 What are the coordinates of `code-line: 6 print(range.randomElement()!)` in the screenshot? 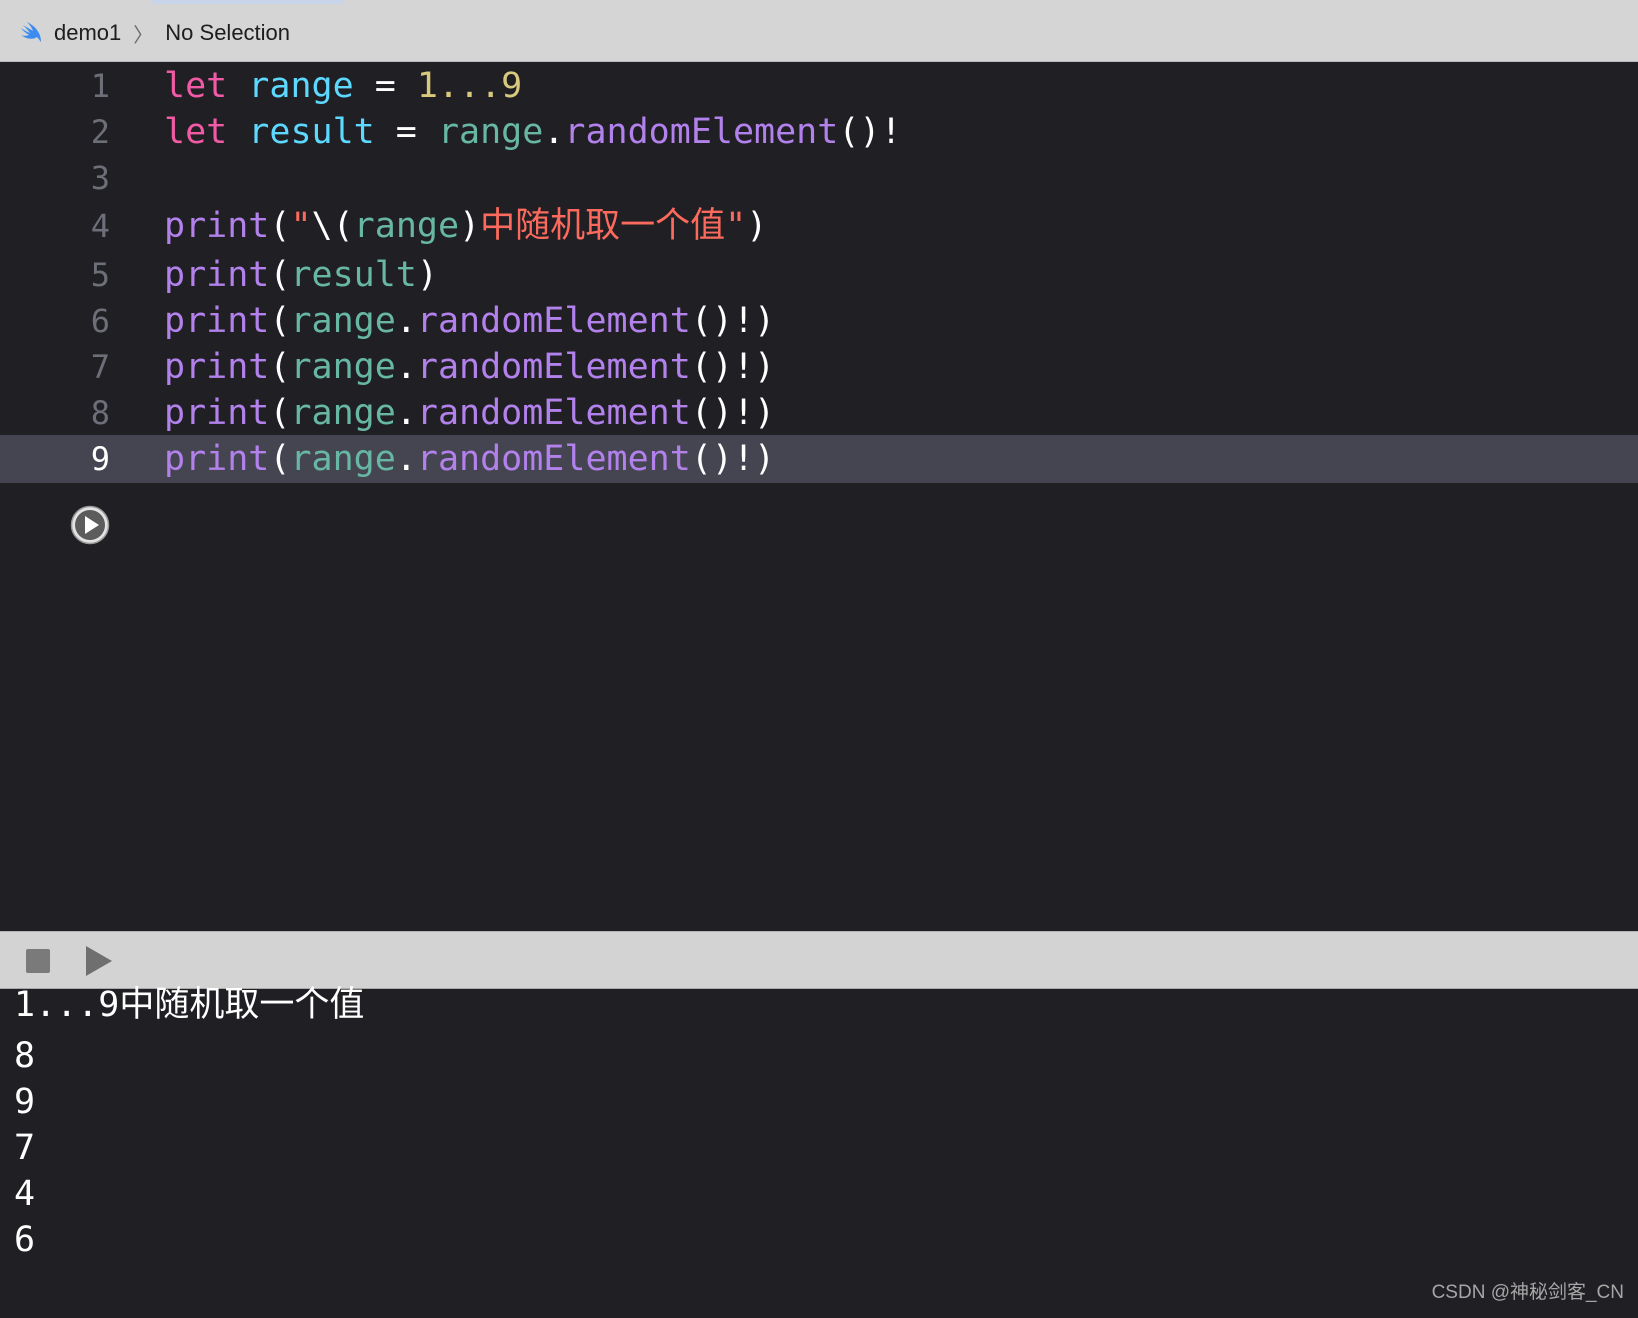 It's located at (819, 321).